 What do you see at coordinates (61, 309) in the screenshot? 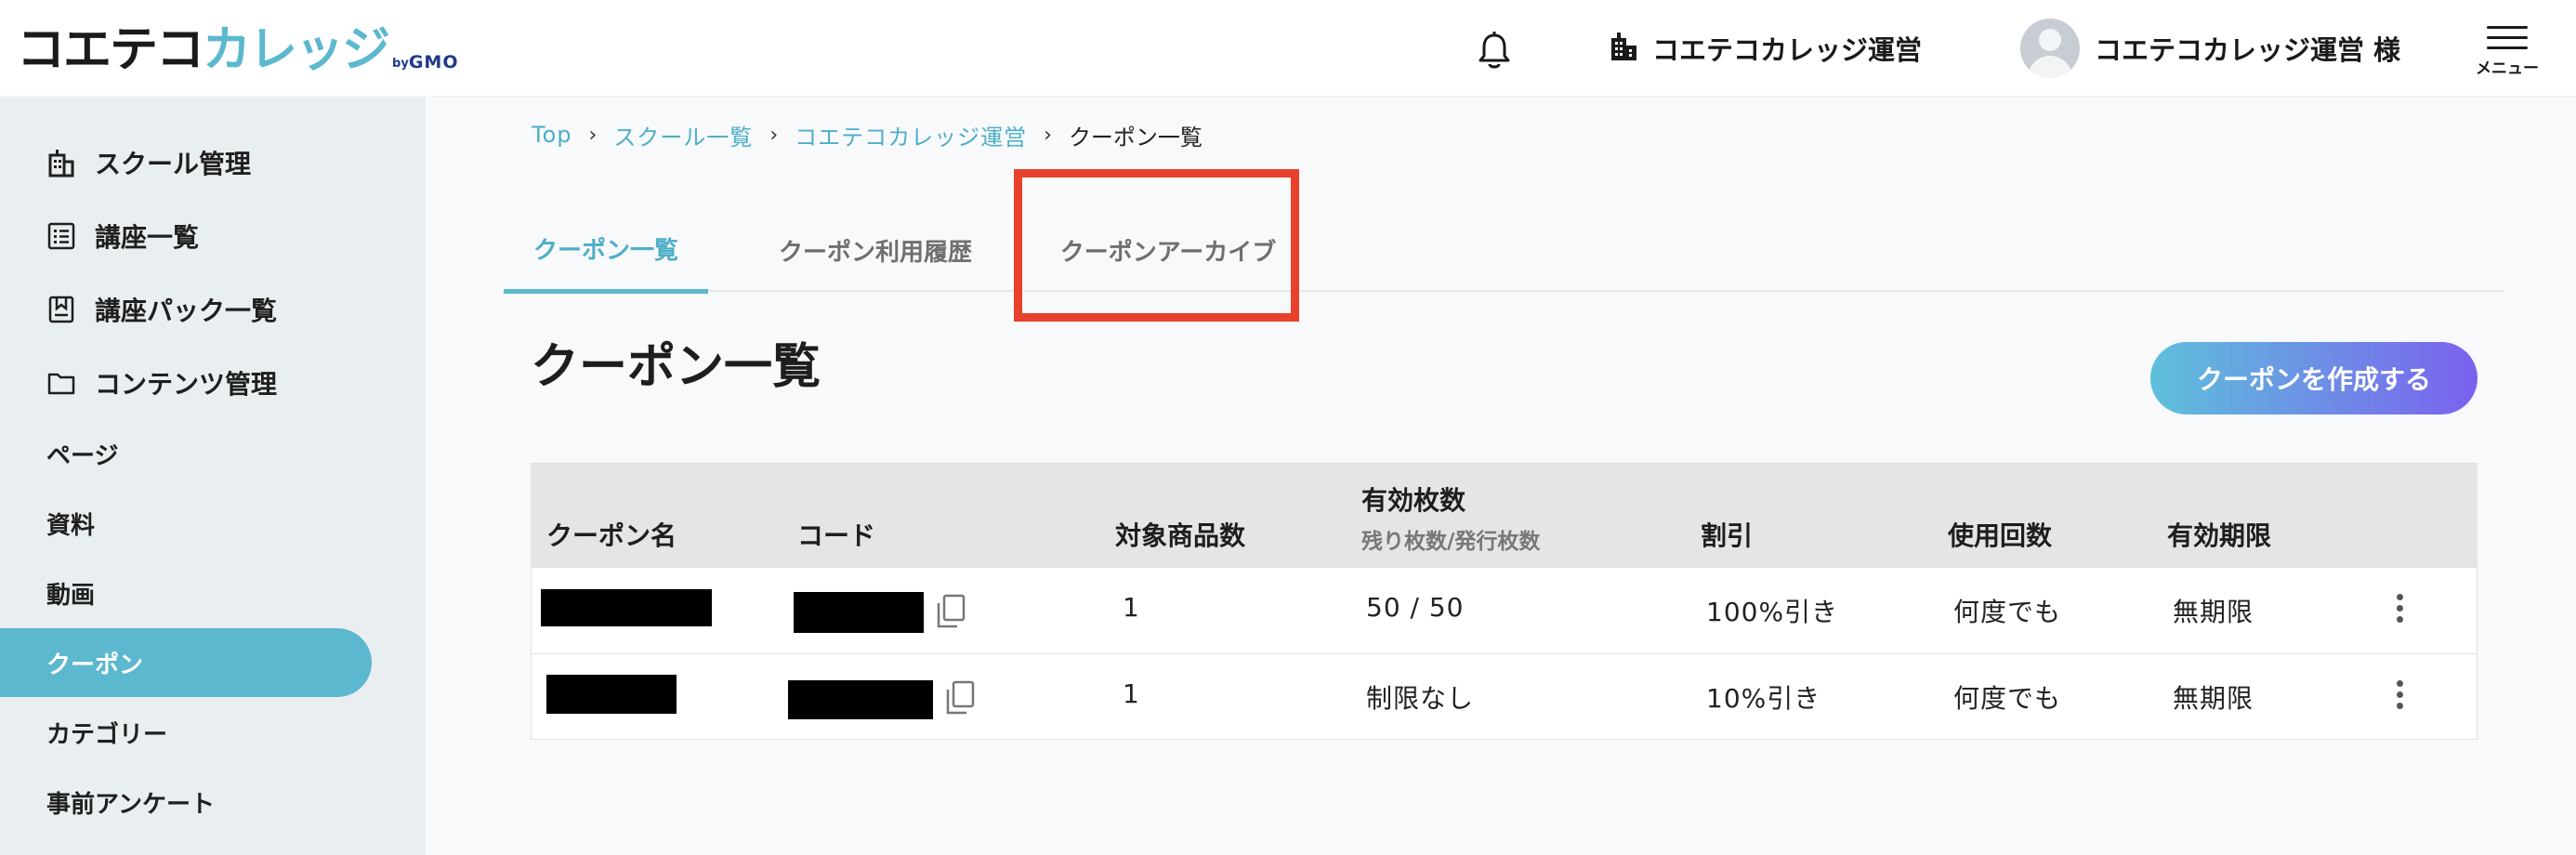
I see `bookmark-icon` at bounding box center [61, 309].